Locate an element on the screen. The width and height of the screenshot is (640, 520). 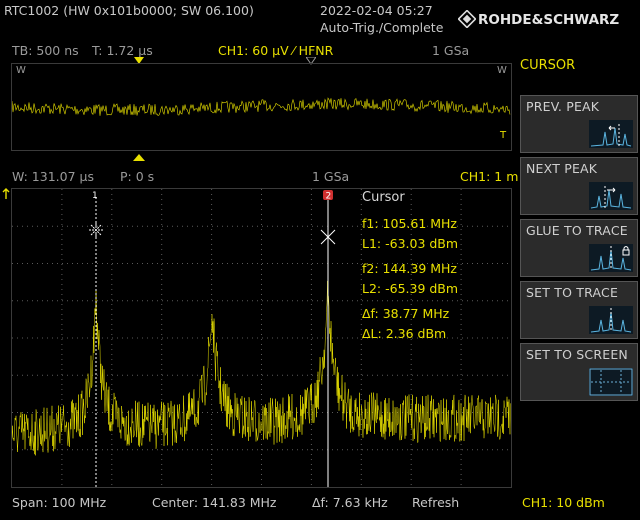
cursor-delta-l: ΔL: 2.36 dBm is located at coordinates (404, 333).